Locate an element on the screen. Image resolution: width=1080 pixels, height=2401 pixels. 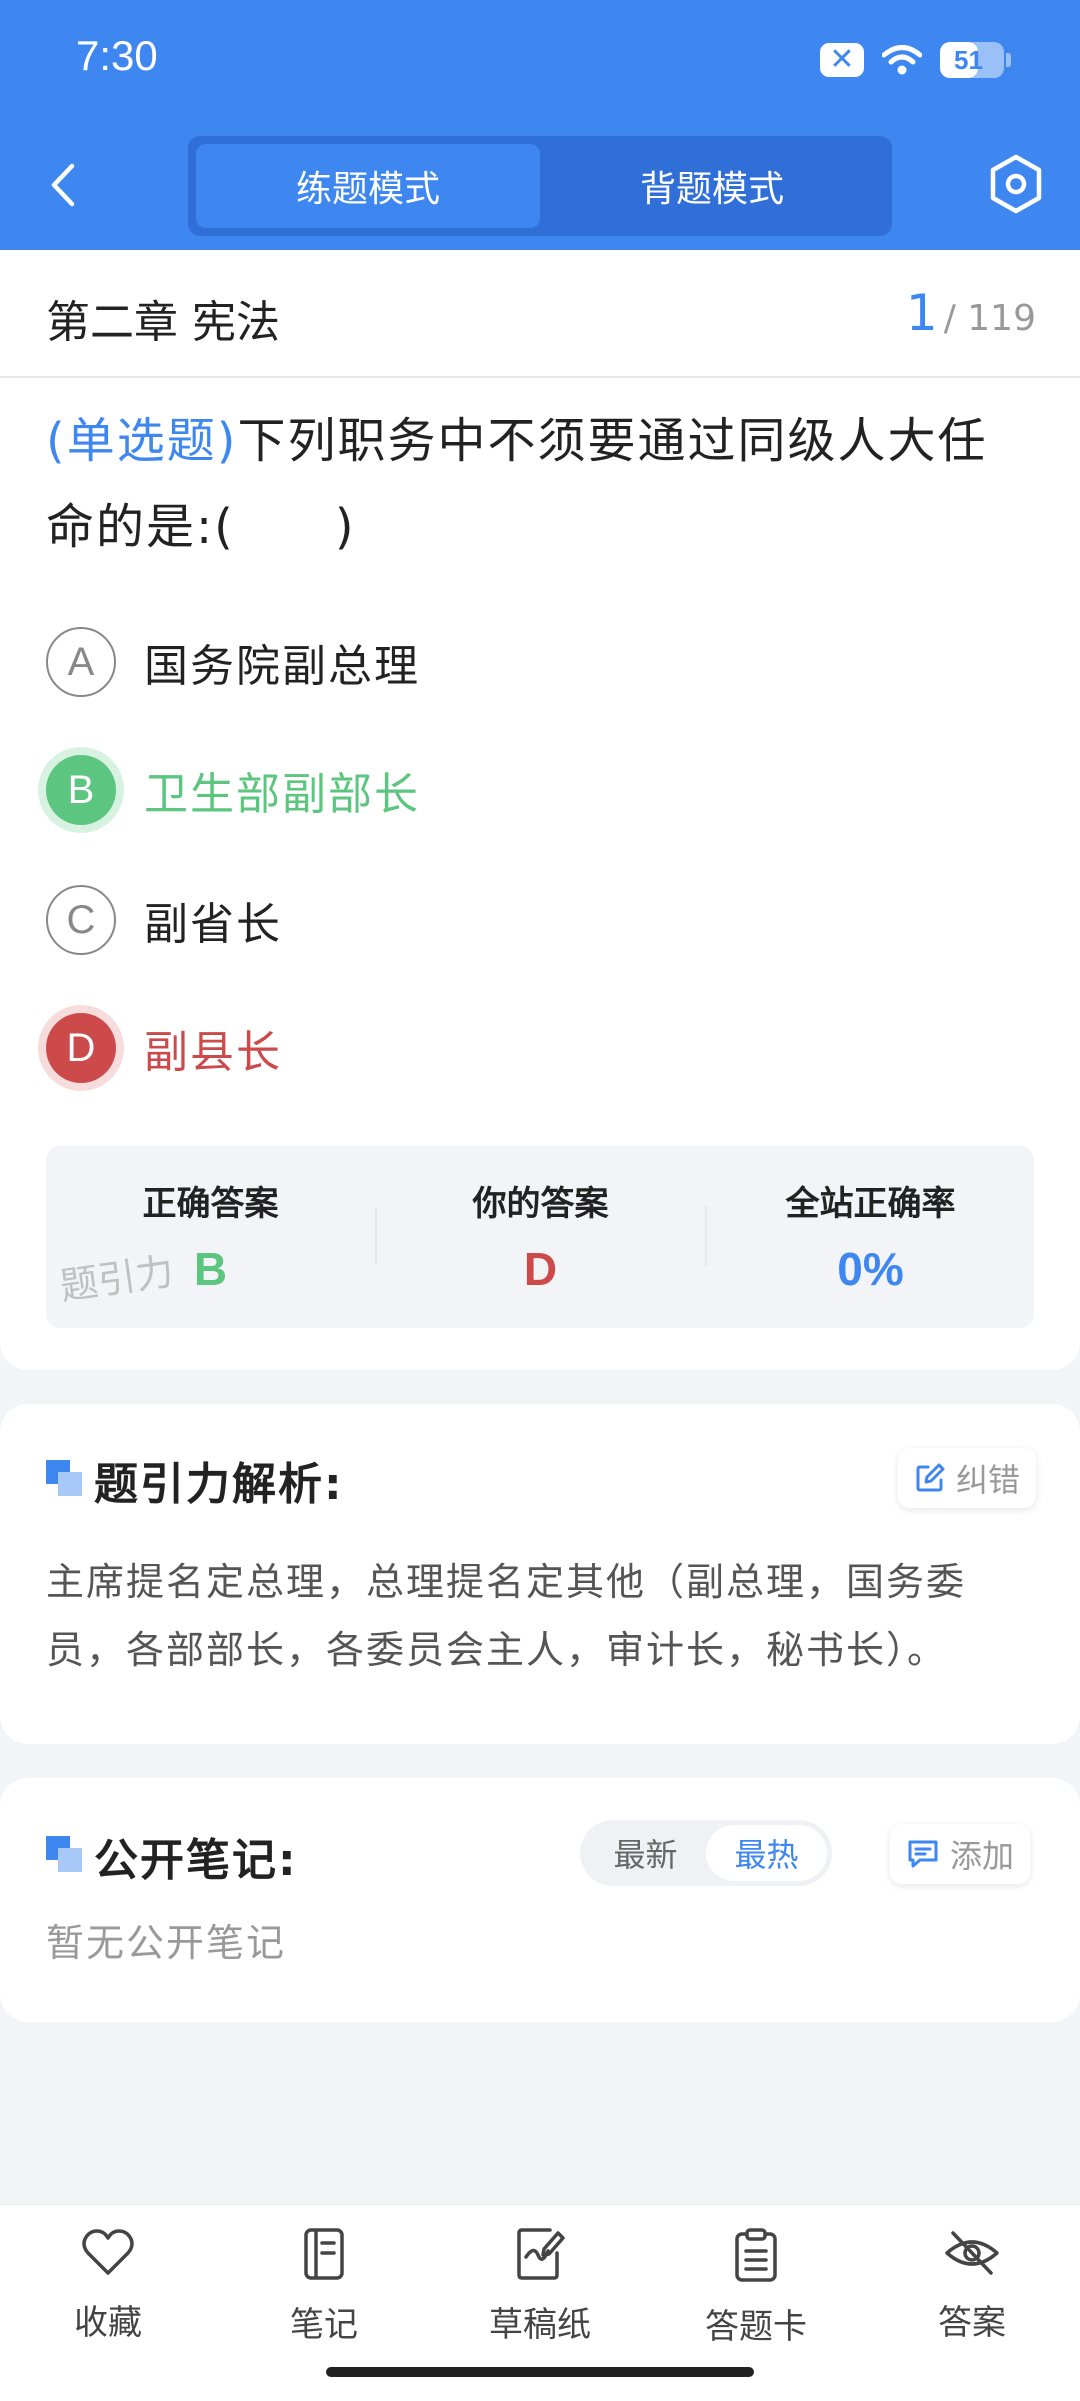
option-letter: D is located at coordinates (81, 1048).